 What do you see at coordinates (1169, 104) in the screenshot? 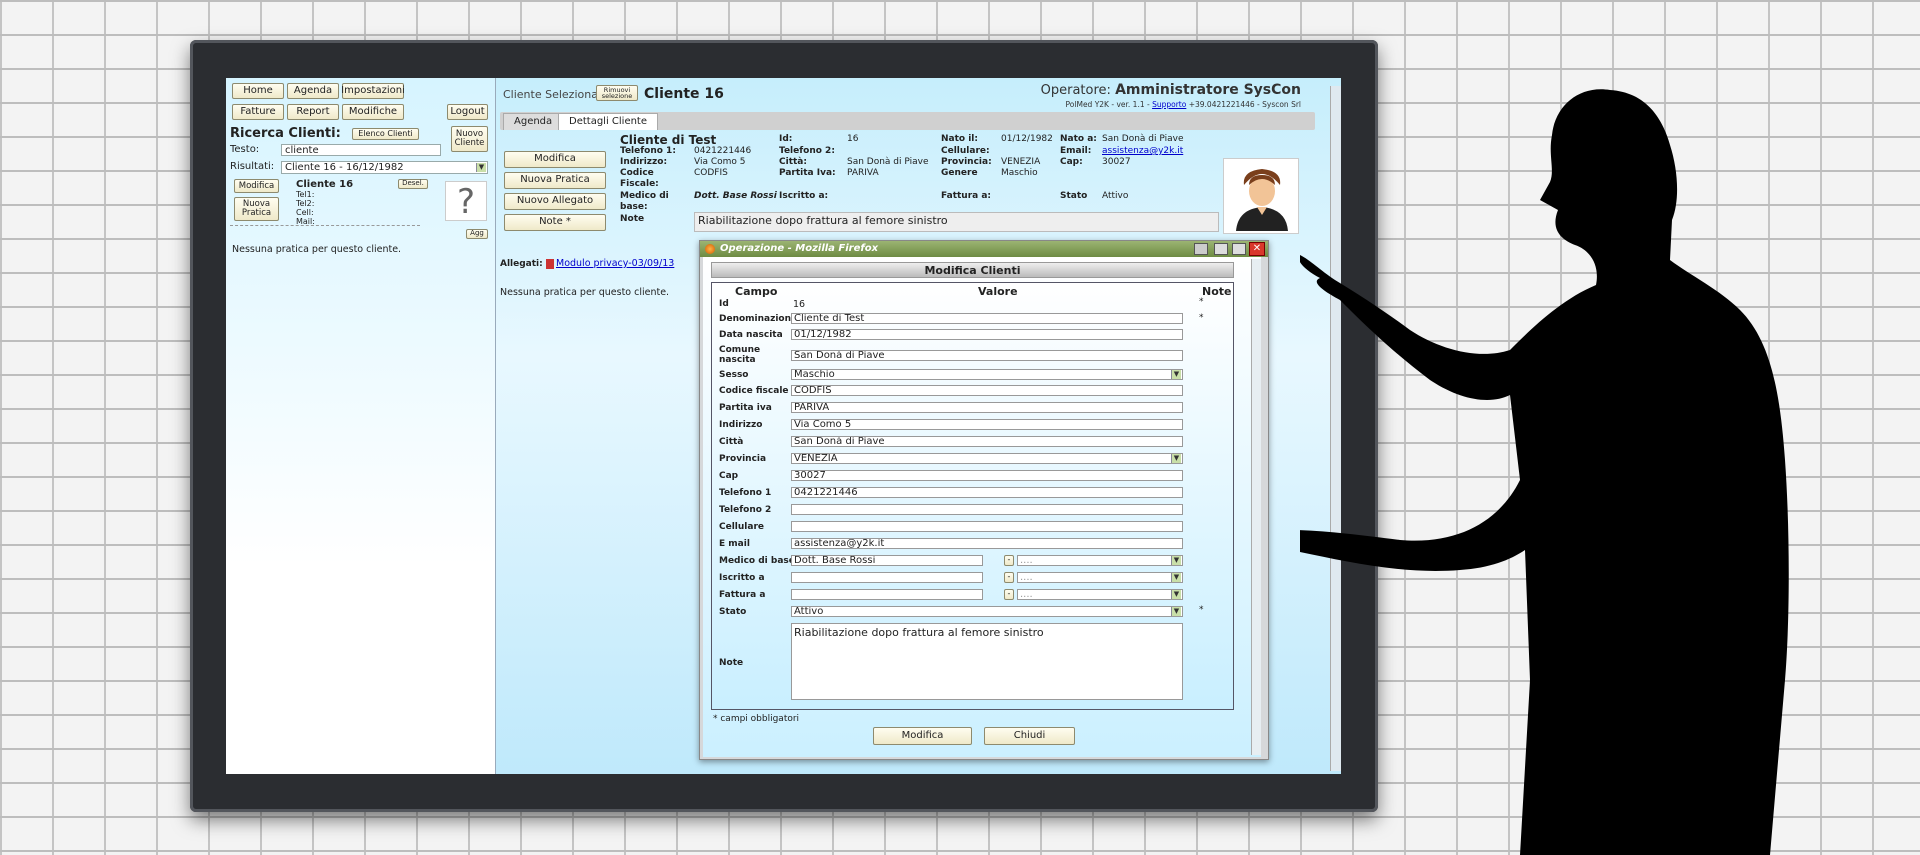
I see `support-link: Supporto` at bounding box center [1169, 104].